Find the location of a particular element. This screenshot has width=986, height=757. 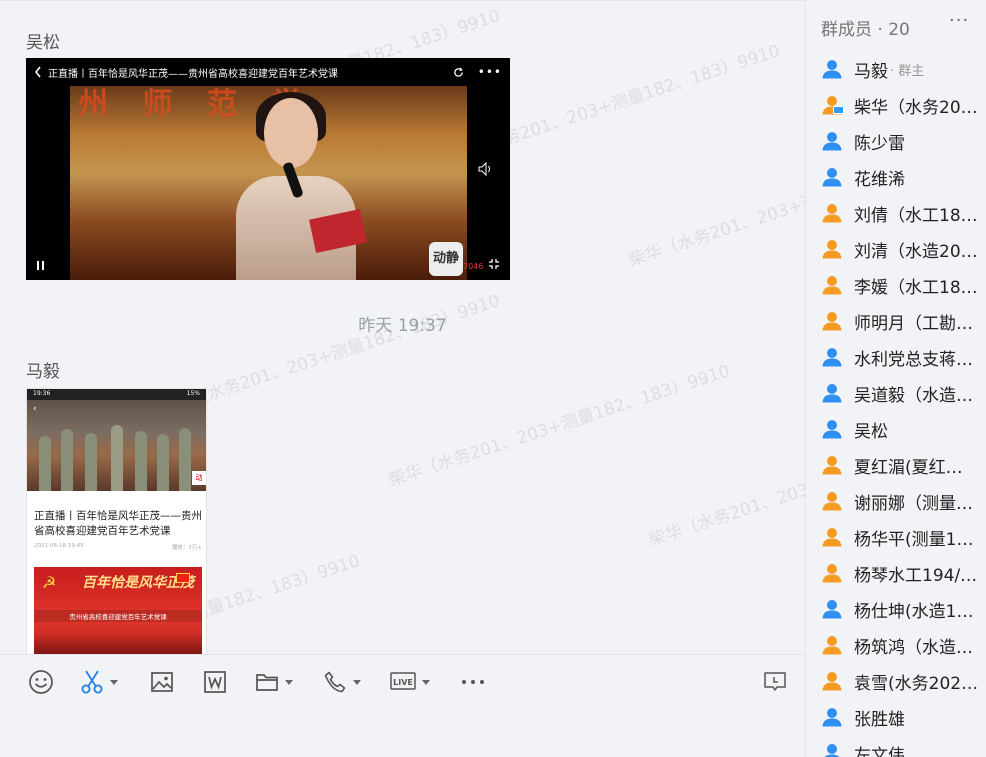

emoji-icon is located at coordinates (41, 682).